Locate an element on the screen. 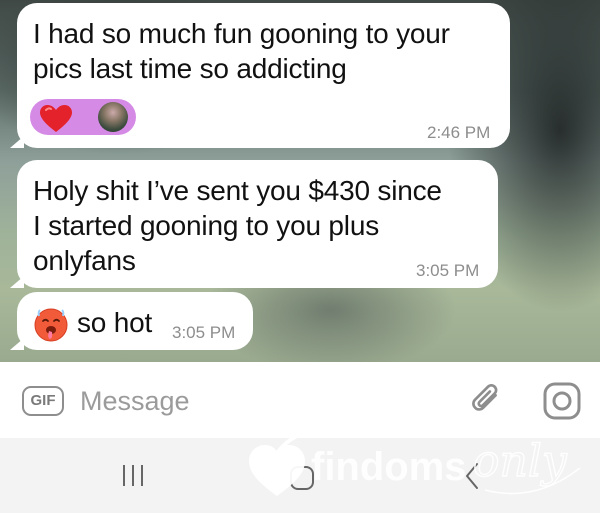 This screenshot has height=513, width=600. message-text: so hot is located at coordinates (115, 322).